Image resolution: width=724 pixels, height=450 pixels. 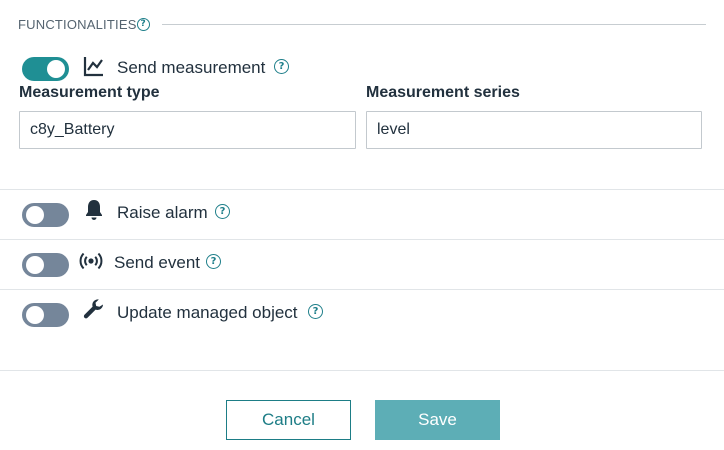 I want to click on update-managed-object-help-icon: ?, so click(x=315, y=311).